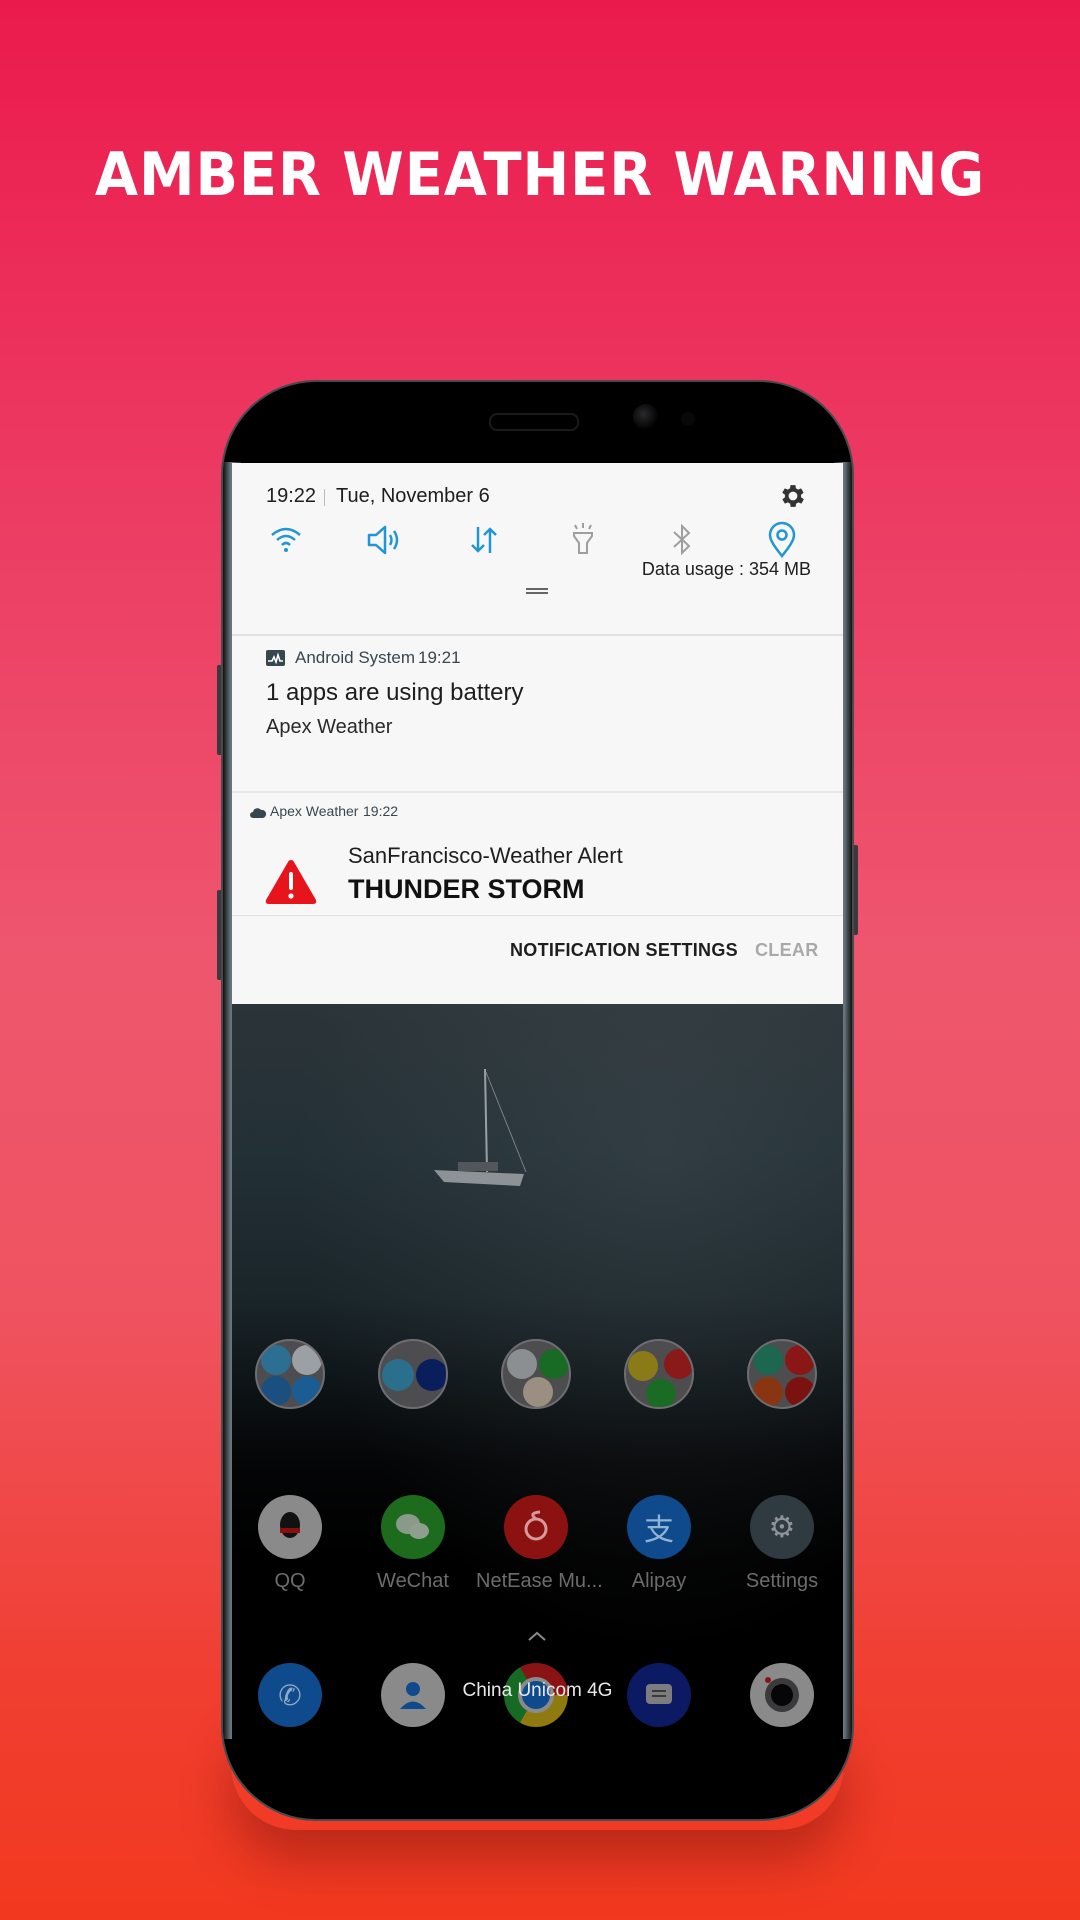  What do you see at coordinates (782, 1374) in the screenshot?
I see `folder-shopping` at bounding box center [782, 1374].